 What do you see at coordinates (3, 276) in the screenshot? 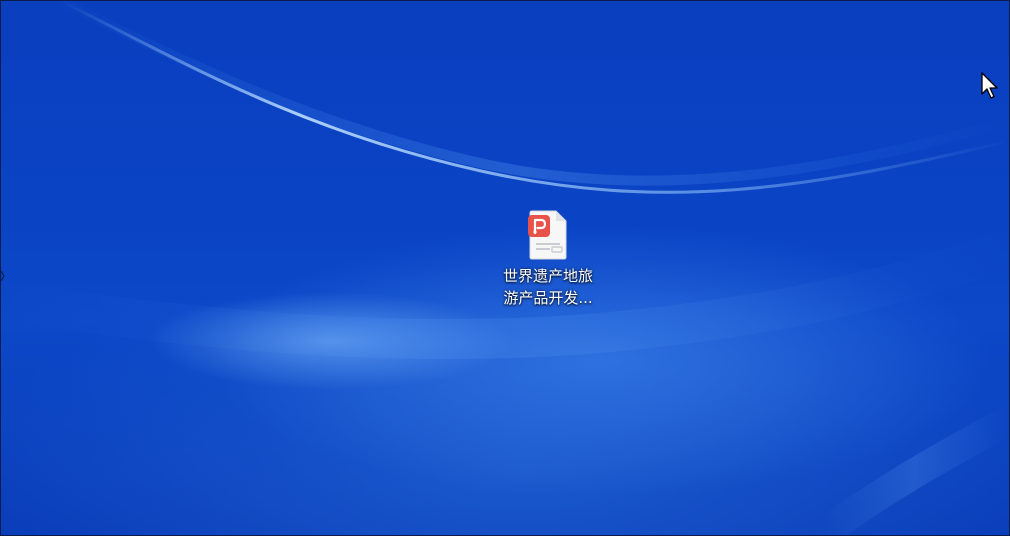
I see `left-edge-marker` at bounding box center [3, 276].